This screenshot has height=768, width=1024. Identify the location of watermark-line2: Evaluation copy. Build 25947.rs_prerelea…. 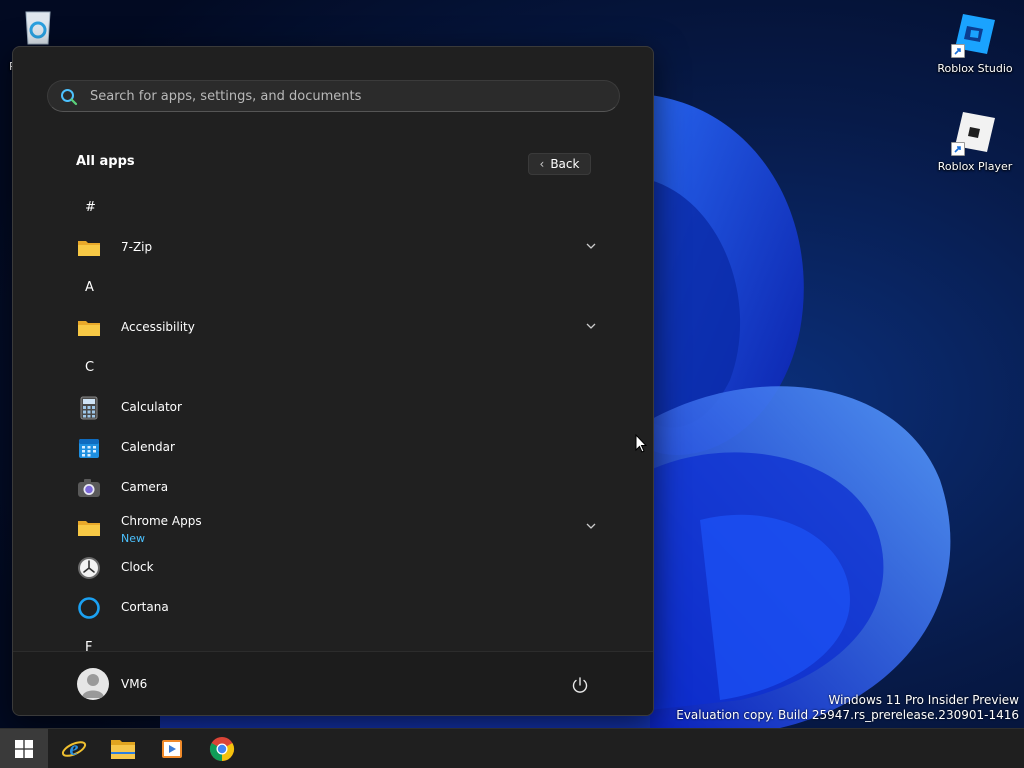
(847, 715).